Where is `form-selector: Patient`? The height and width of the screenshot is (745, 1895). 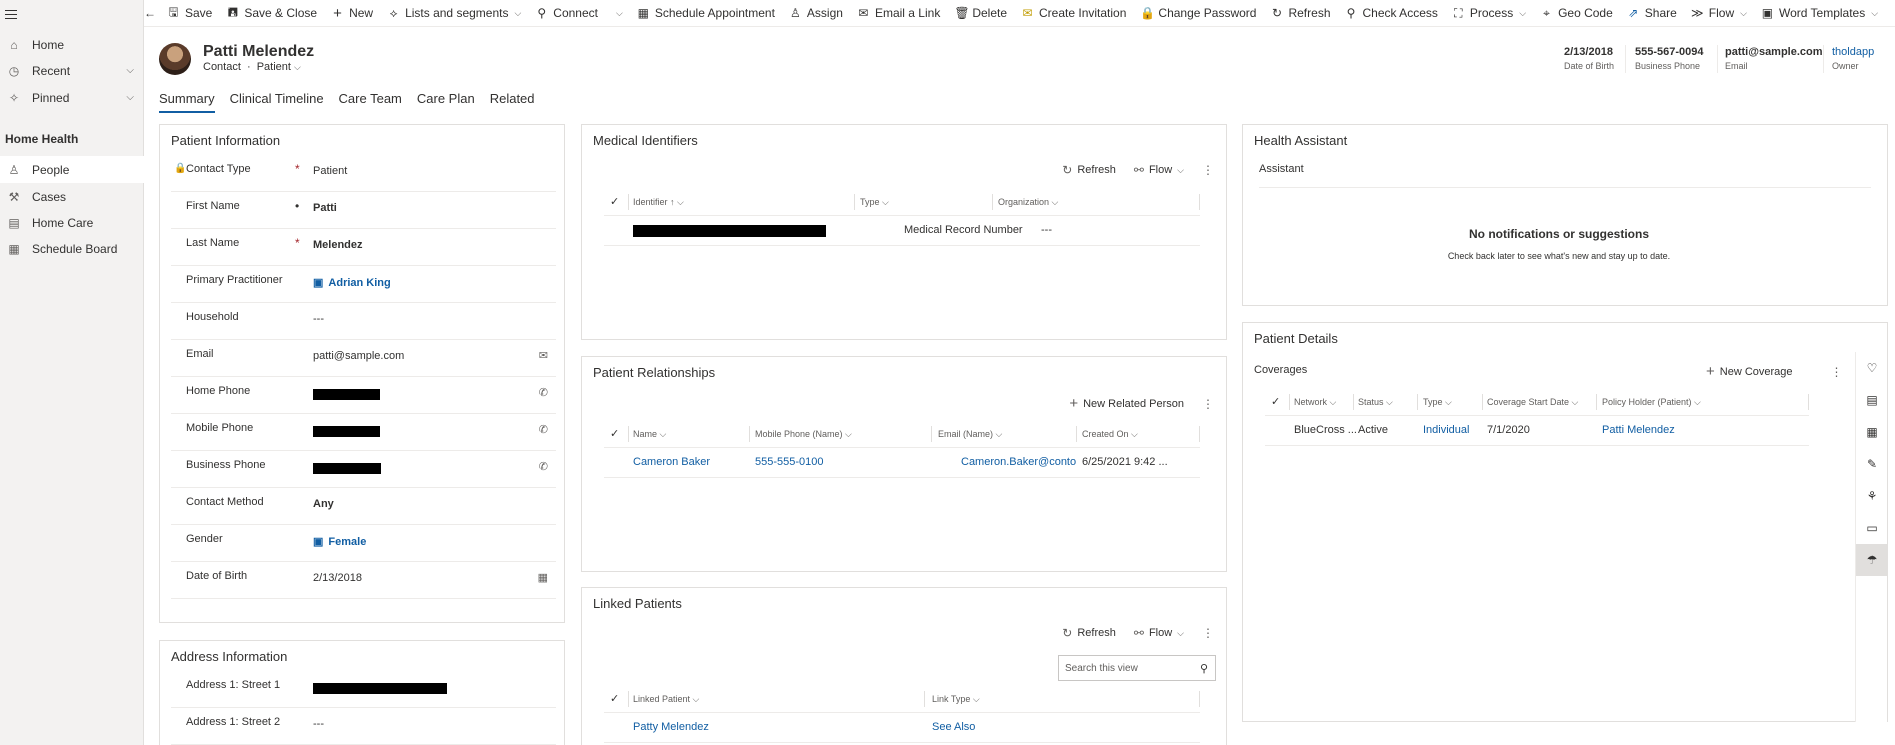
form-selector: Patient is located at coordinates (274, 67).